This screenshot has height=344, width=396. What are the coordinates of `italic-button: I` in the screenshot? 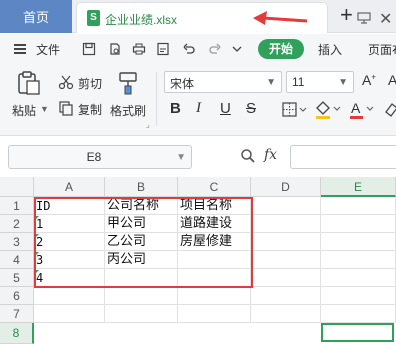 It's located at (198, 108).